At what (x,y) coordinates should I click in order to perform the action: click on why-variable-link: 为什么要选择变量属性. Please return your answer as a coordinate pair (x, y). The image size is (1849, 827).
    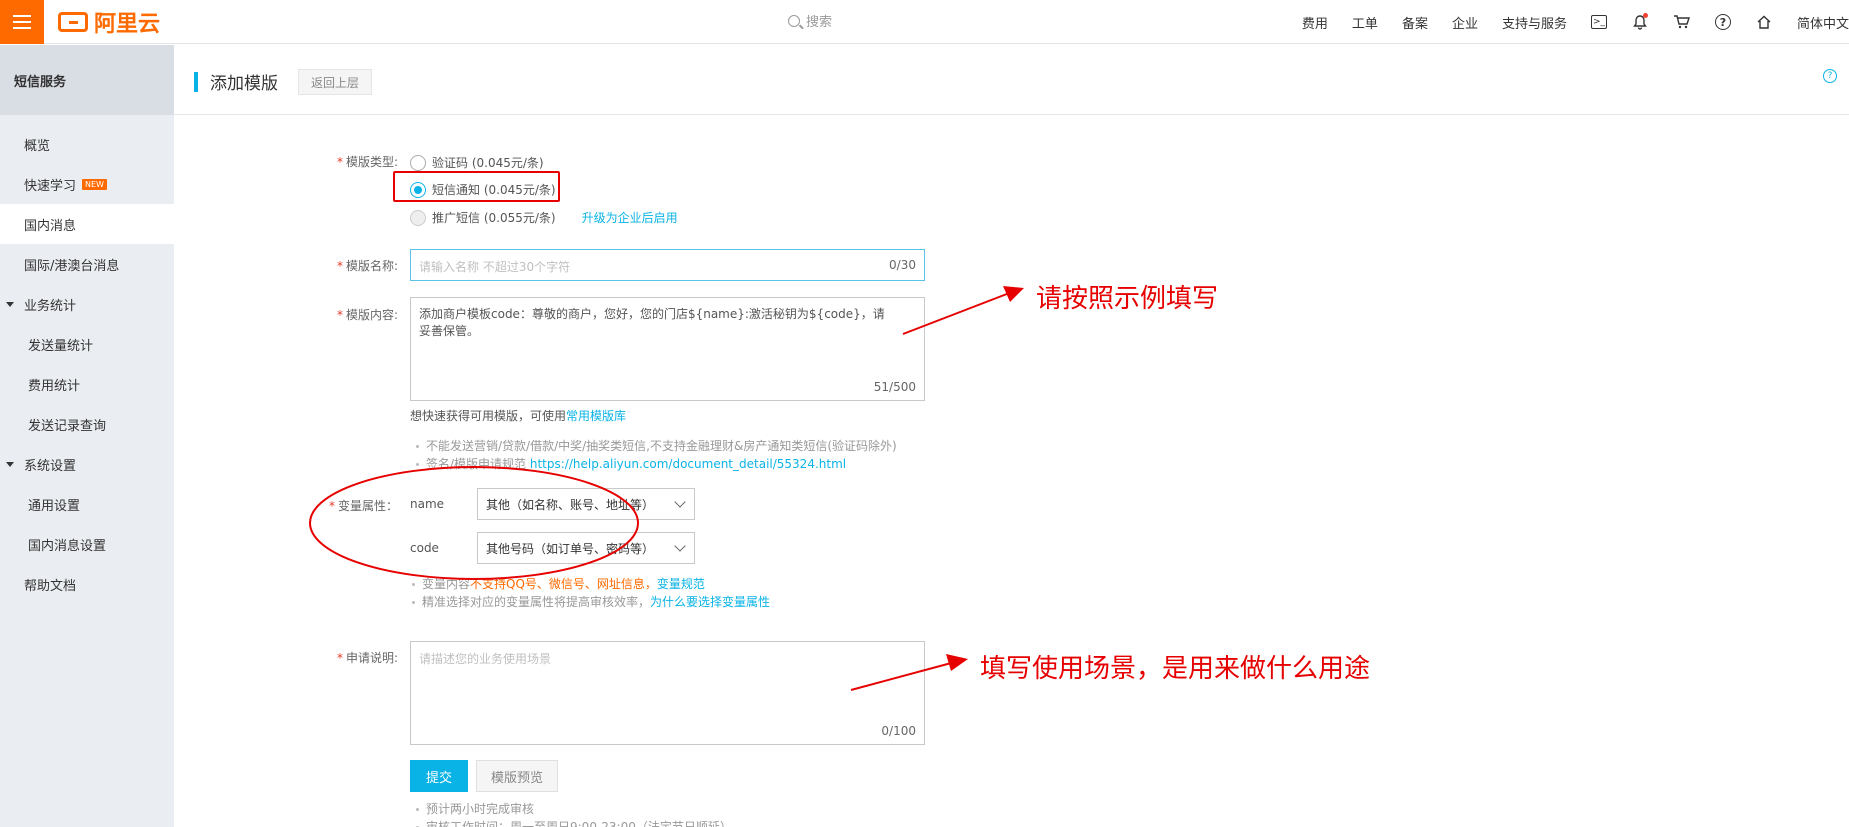
    Looking at the image, I should click on (710, 602).